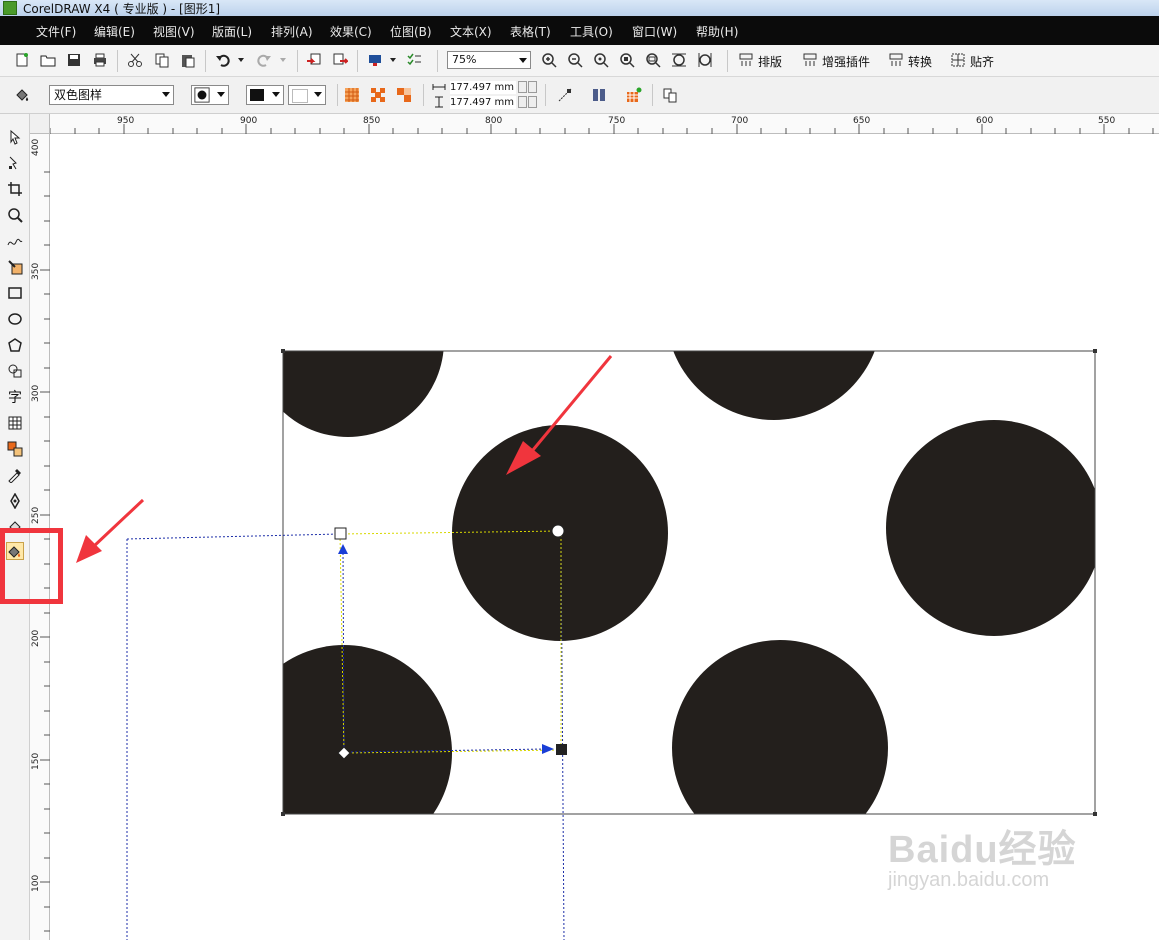 The image size is (1159, 940). What do you see at coordinates (896, 60) in the screenshot?
I see `convert-button` at bounding box center [896, 60].